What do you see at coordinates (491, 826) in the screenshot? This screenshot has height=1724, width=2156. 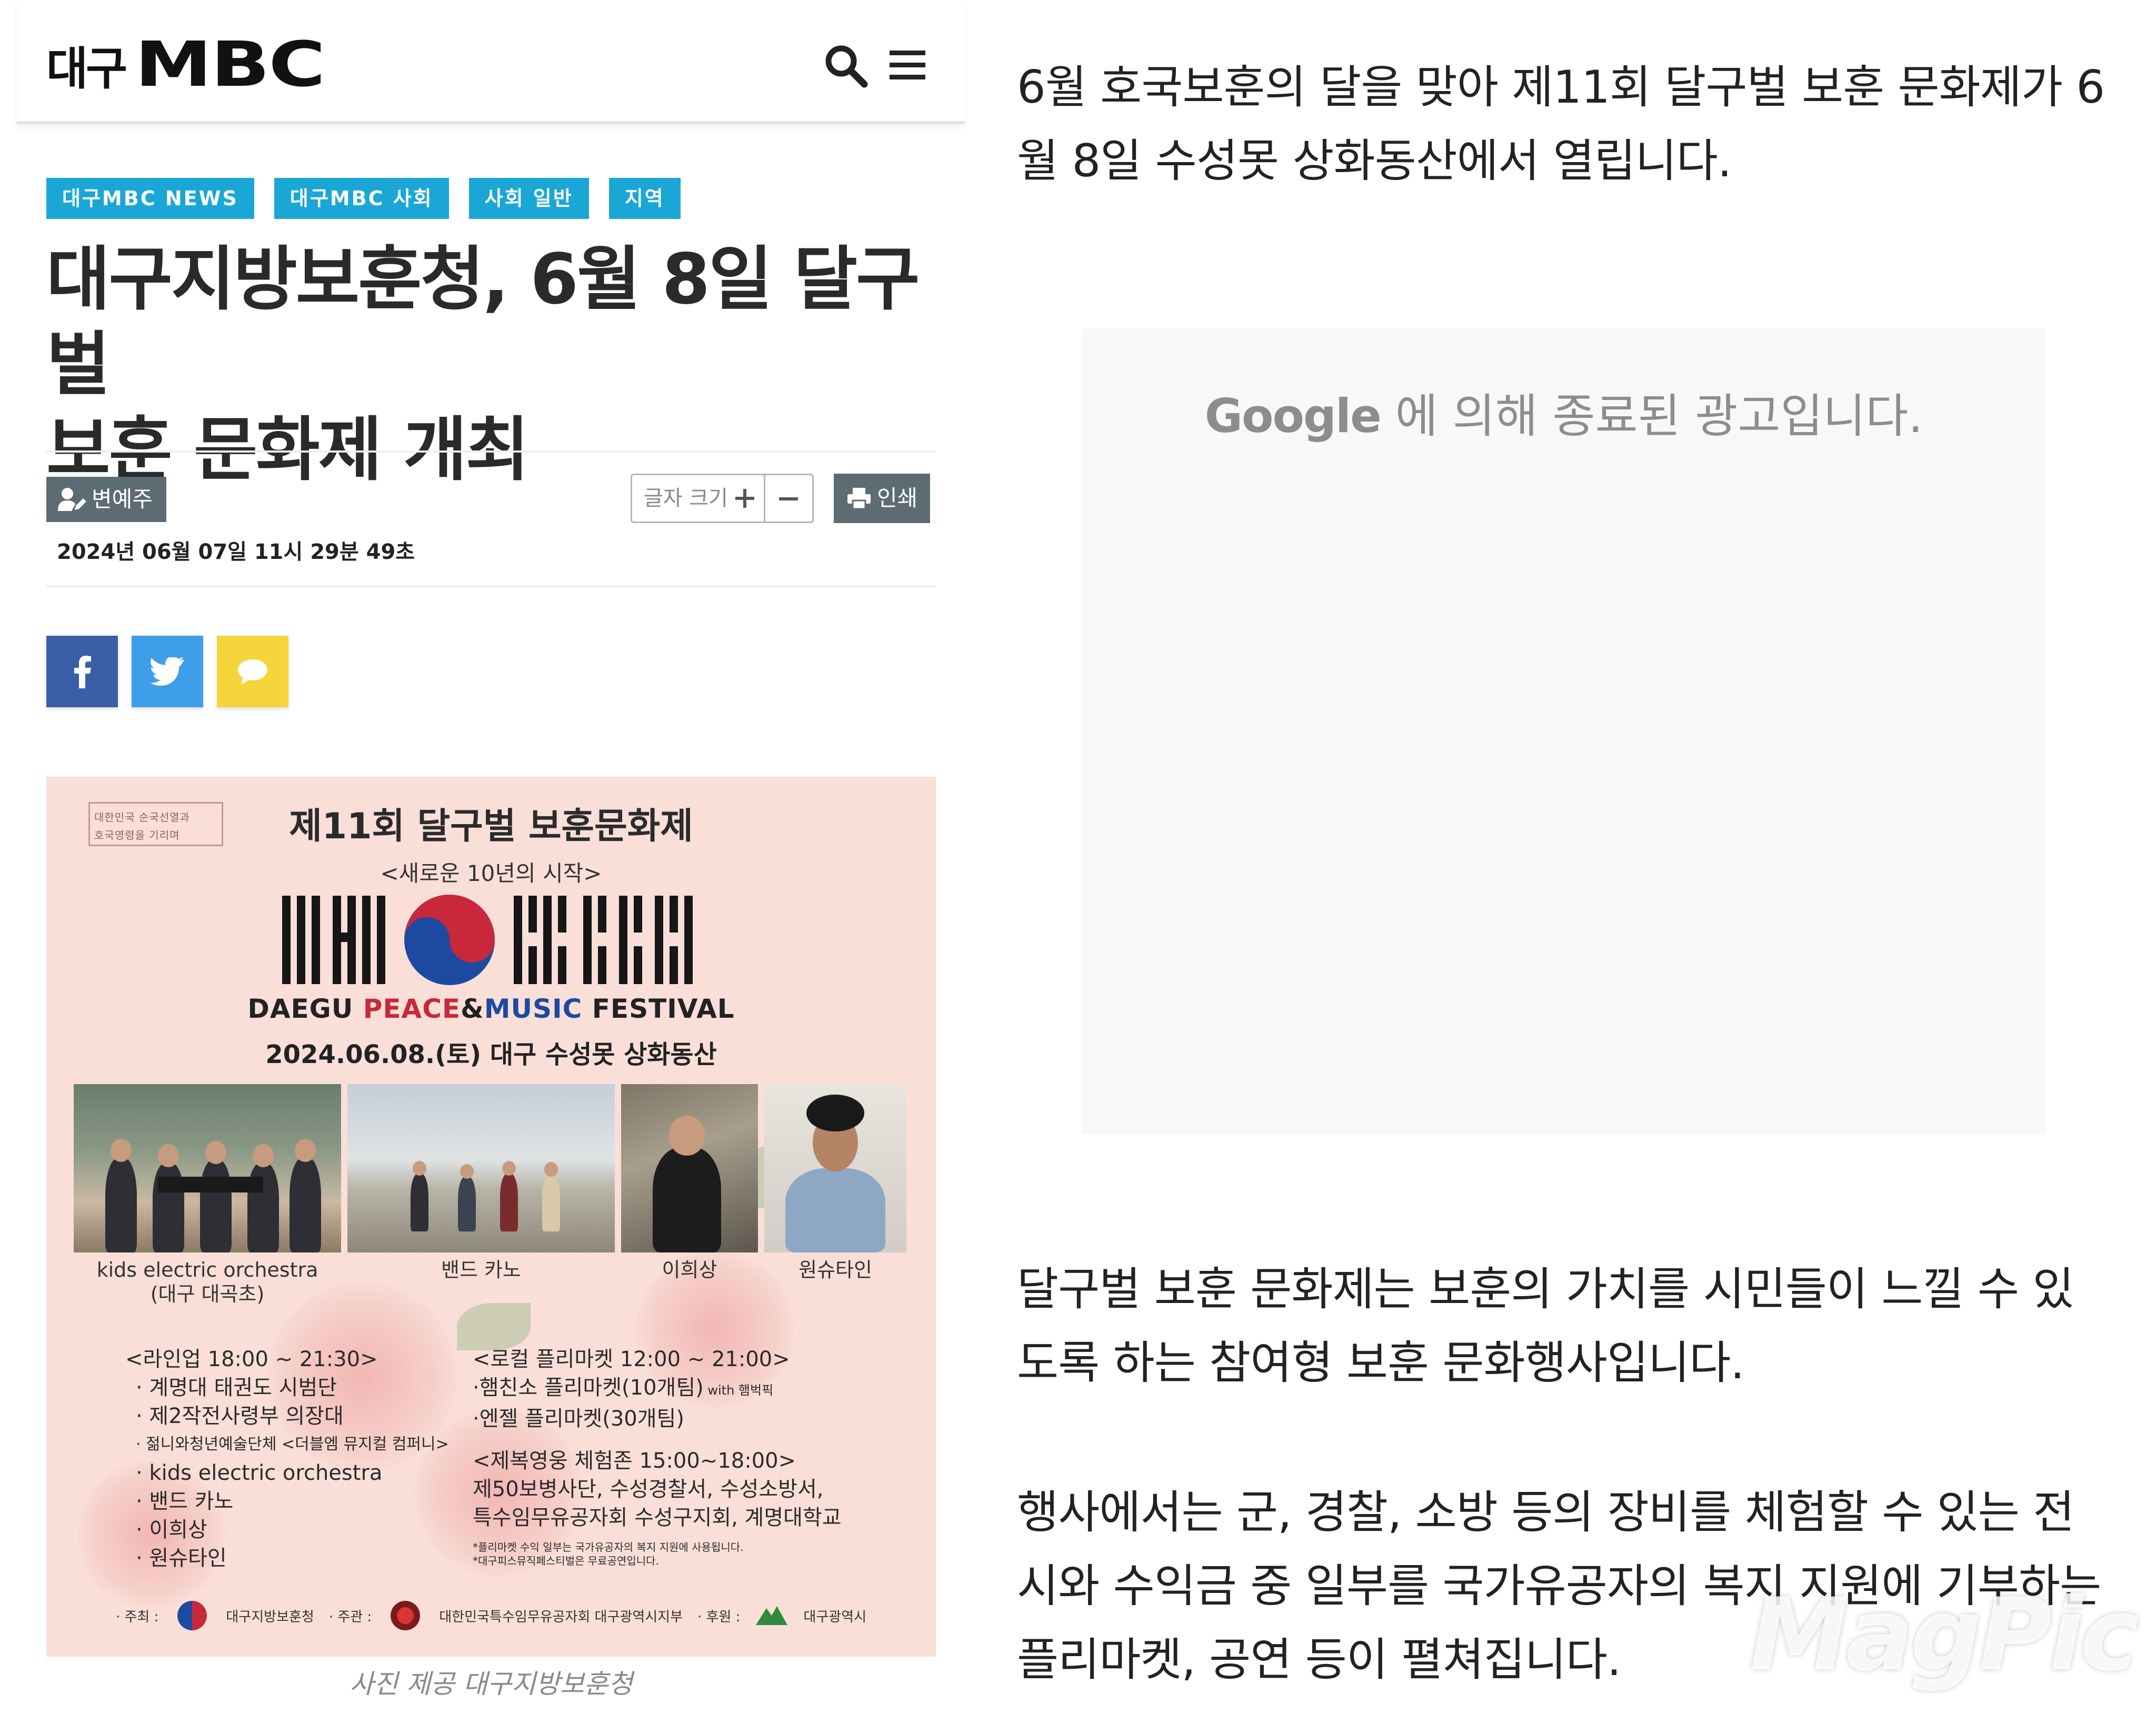 I see `poster-title: 제11회 달구벌 보훈문화제` at bounding box center [491, 826].